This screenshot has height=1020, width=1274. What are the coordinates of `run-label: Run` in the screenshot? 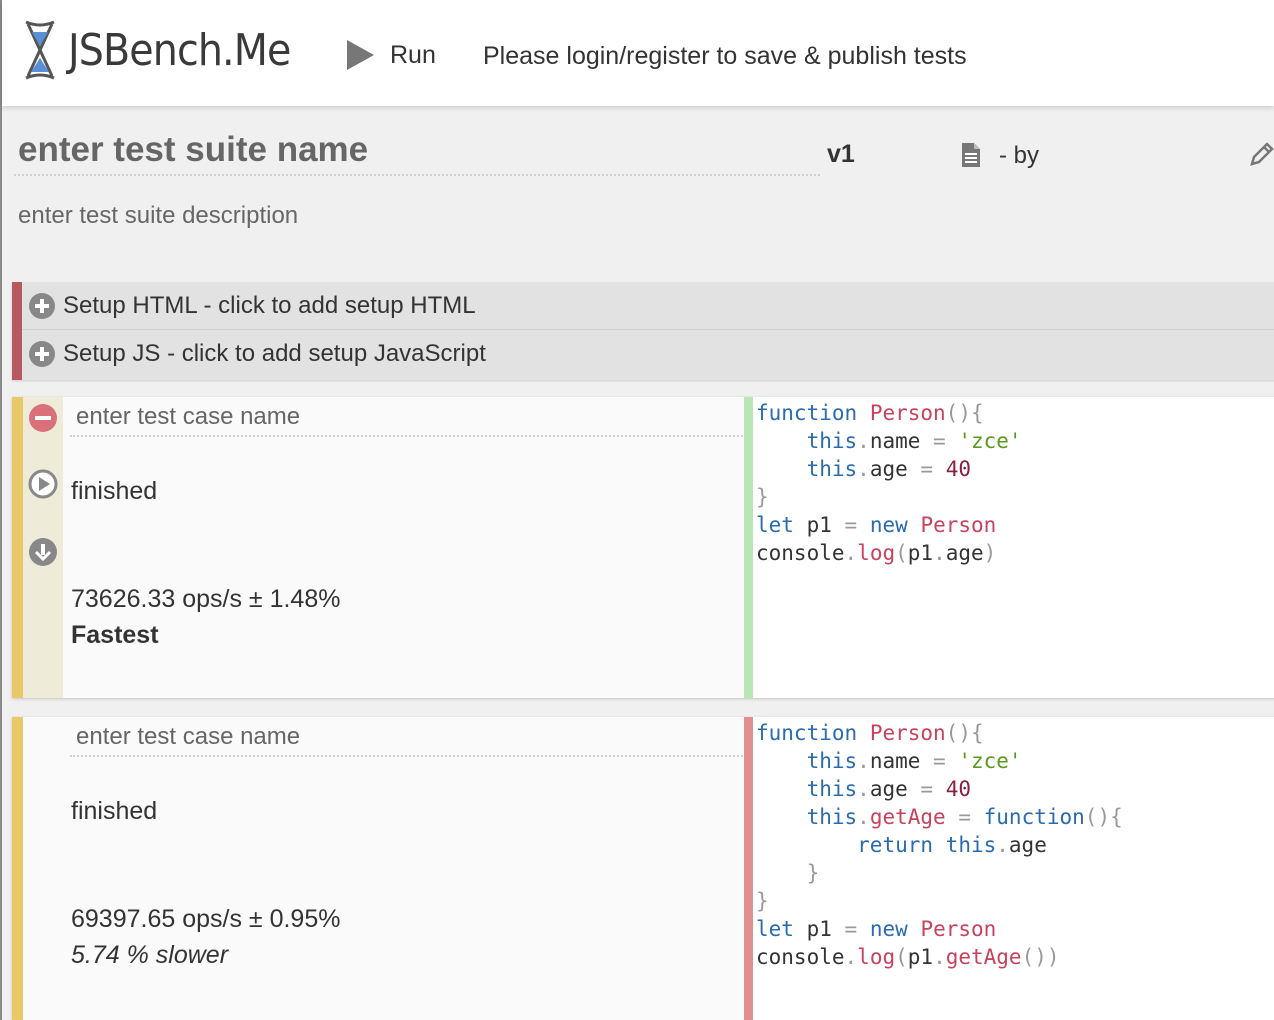 It's located at (413, 54).